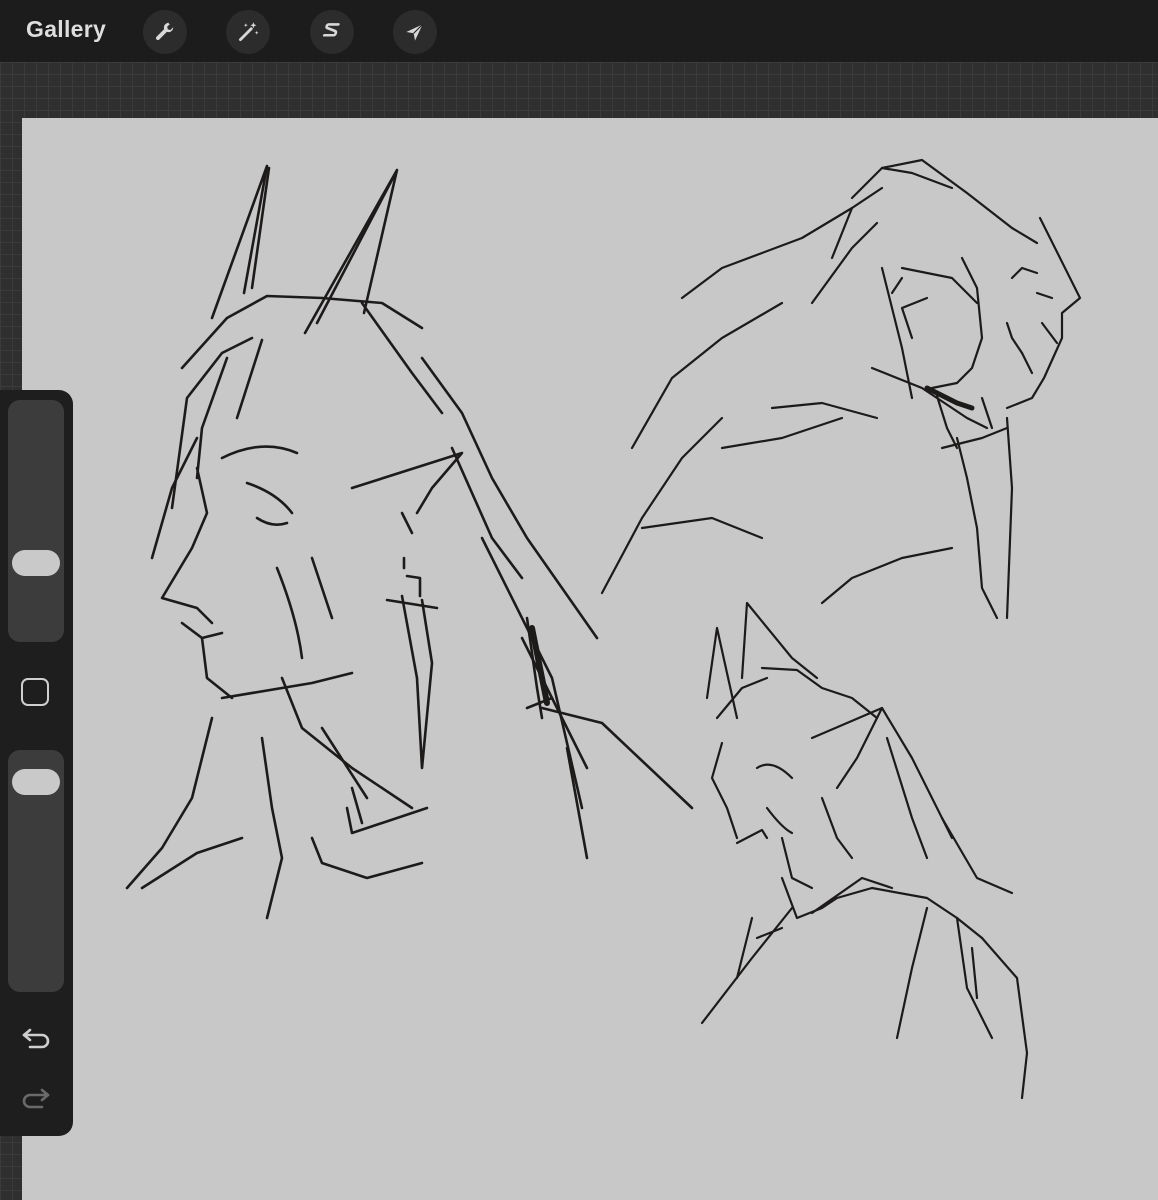  I want to click on transform-button, so click(415, 32).